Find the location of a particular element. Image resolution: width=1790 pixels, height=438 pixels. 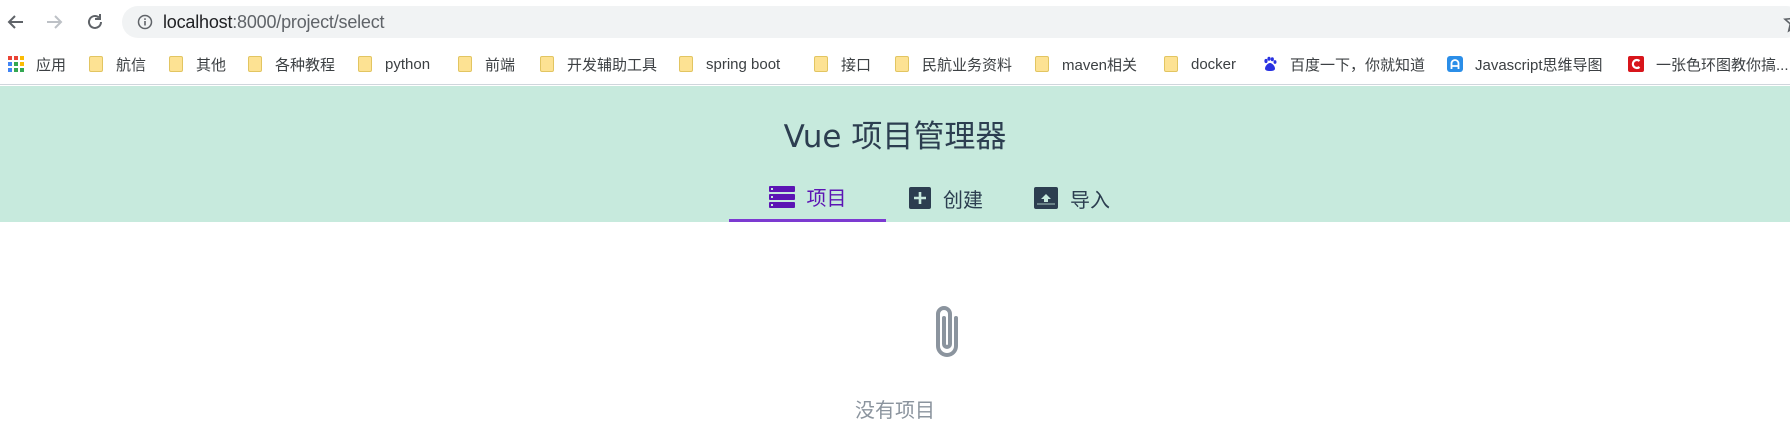

bookmark-folder: 接口 is located at coordinates (842, 64).